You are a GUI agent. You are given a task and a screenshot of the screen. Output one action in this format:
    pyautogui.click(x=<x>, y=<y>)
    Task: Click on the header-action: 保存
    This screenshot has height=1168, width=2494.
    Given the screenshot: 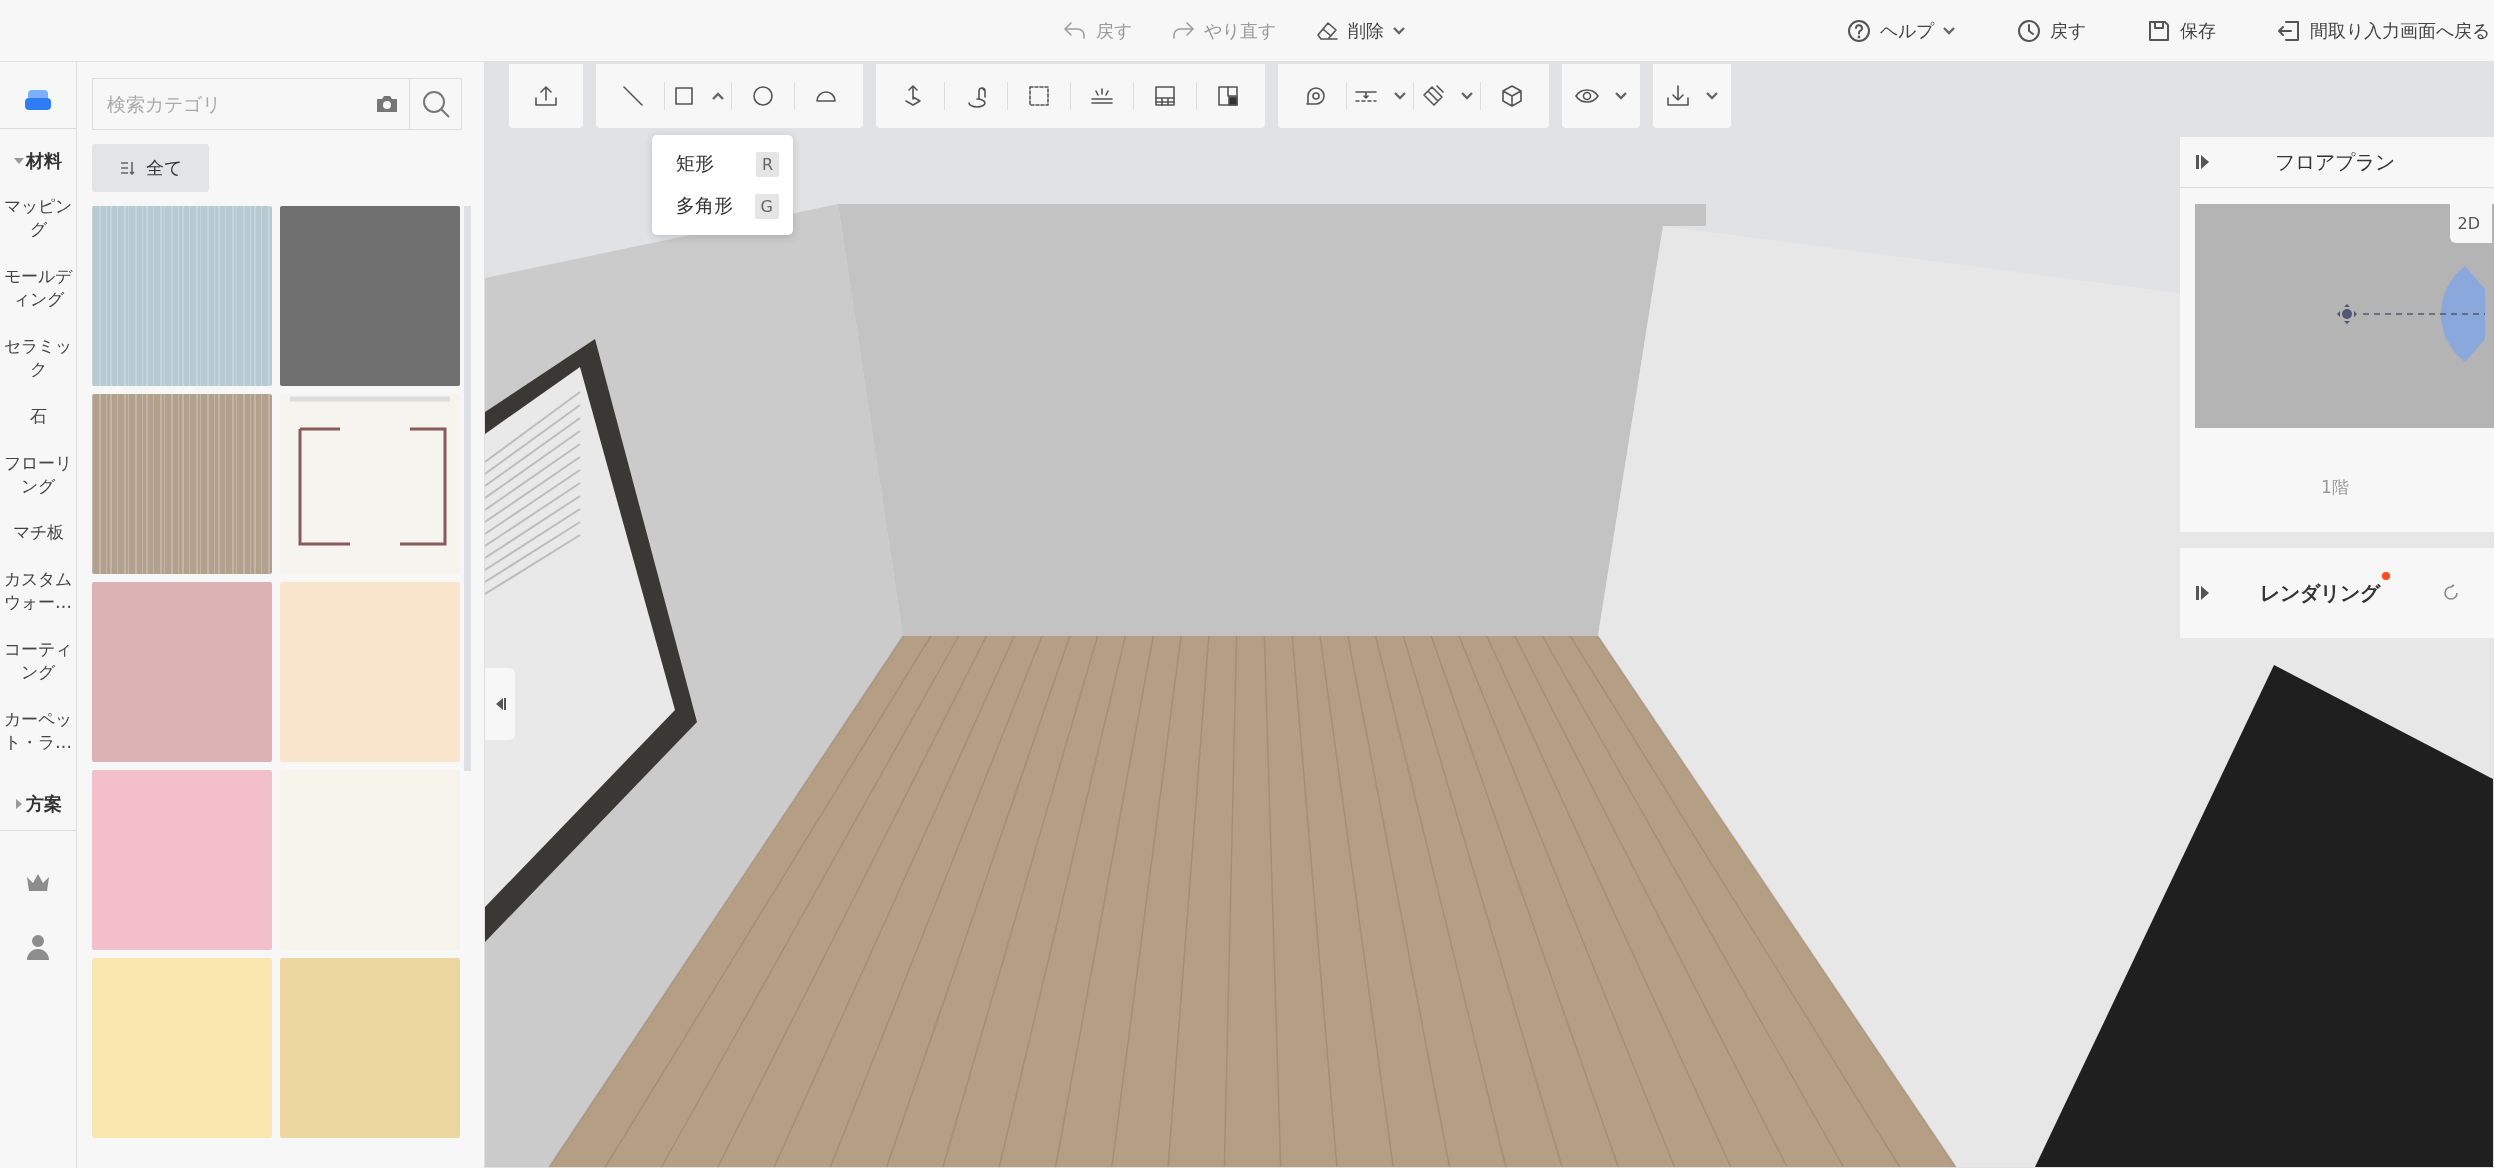 What is the action you would take?
    pyautogui.click(x=2181, y=30)
    